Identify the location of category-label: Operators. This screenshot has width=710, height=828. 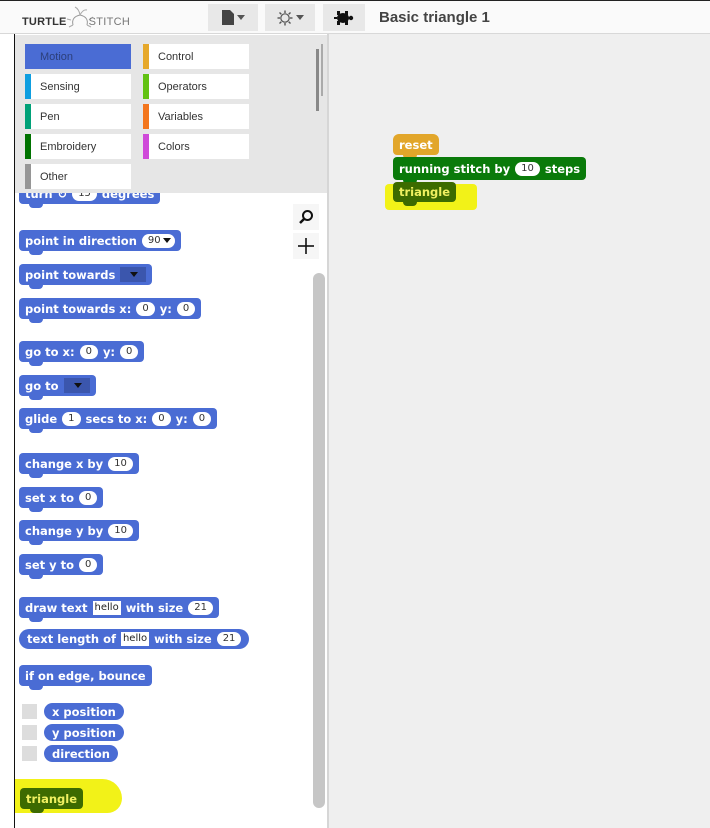
(182, 86).